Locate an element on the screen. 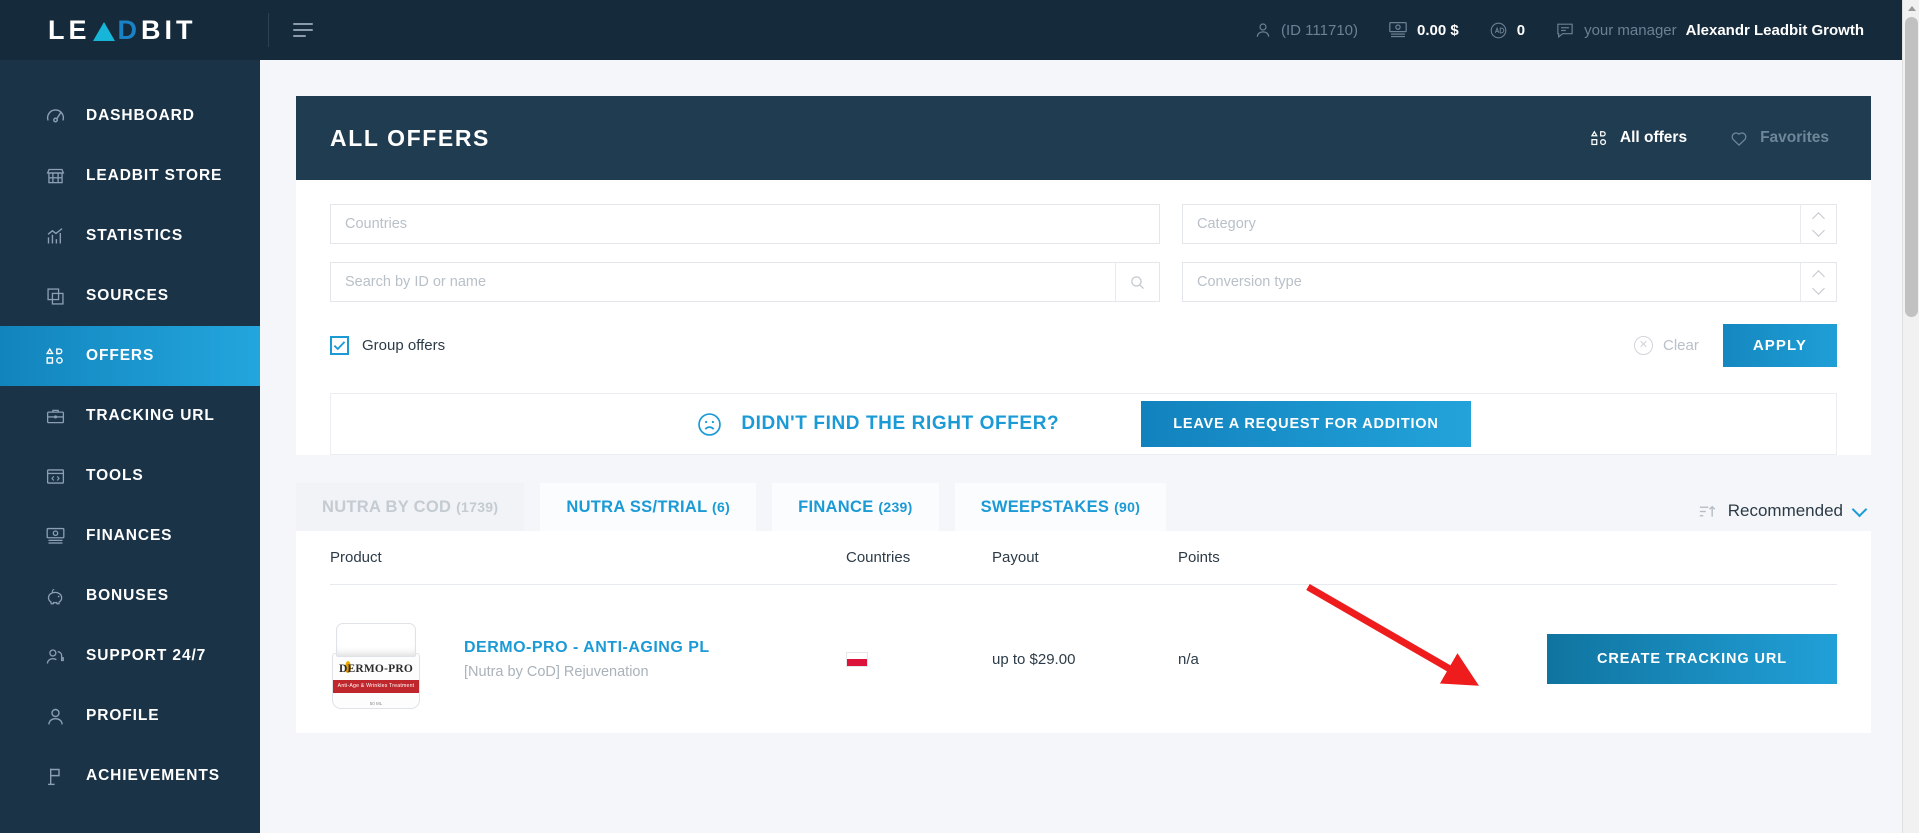 The image size is (1919, 833). sidebar-item-profile: PROFILE is located at coordinates (130, 716).